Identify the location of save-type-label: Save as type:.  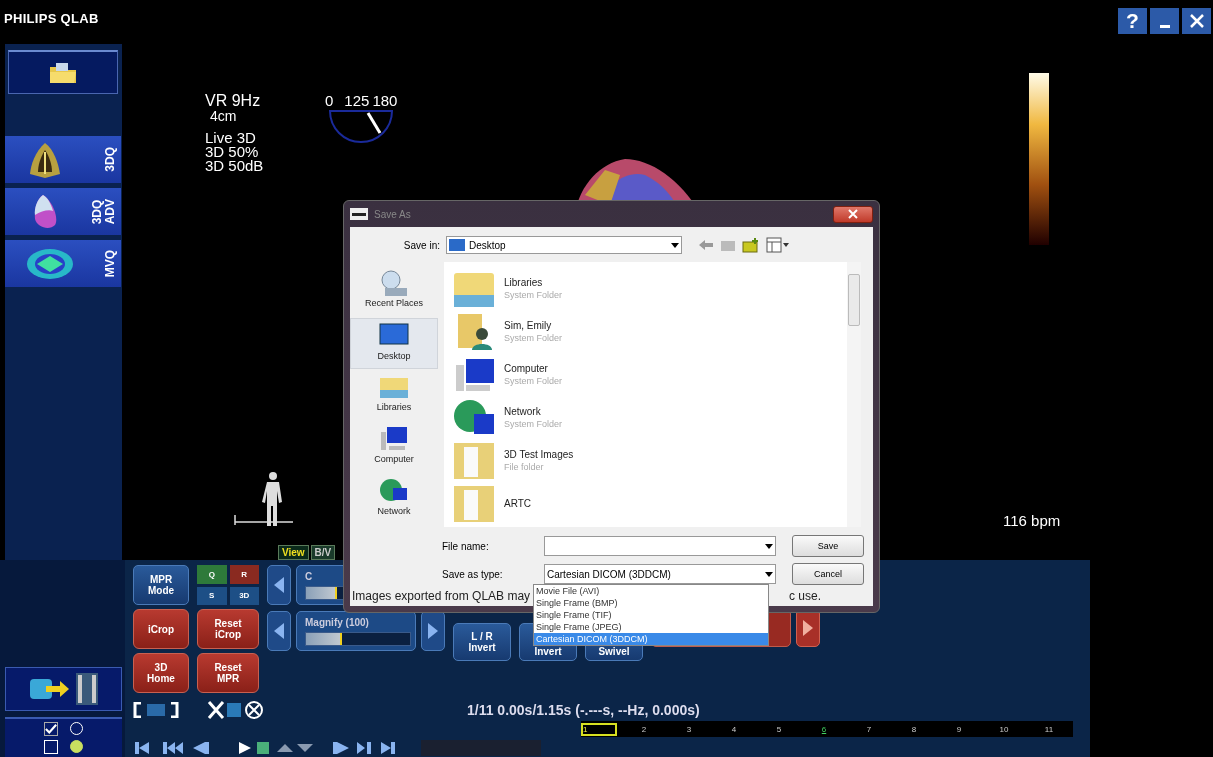
(473, 574).